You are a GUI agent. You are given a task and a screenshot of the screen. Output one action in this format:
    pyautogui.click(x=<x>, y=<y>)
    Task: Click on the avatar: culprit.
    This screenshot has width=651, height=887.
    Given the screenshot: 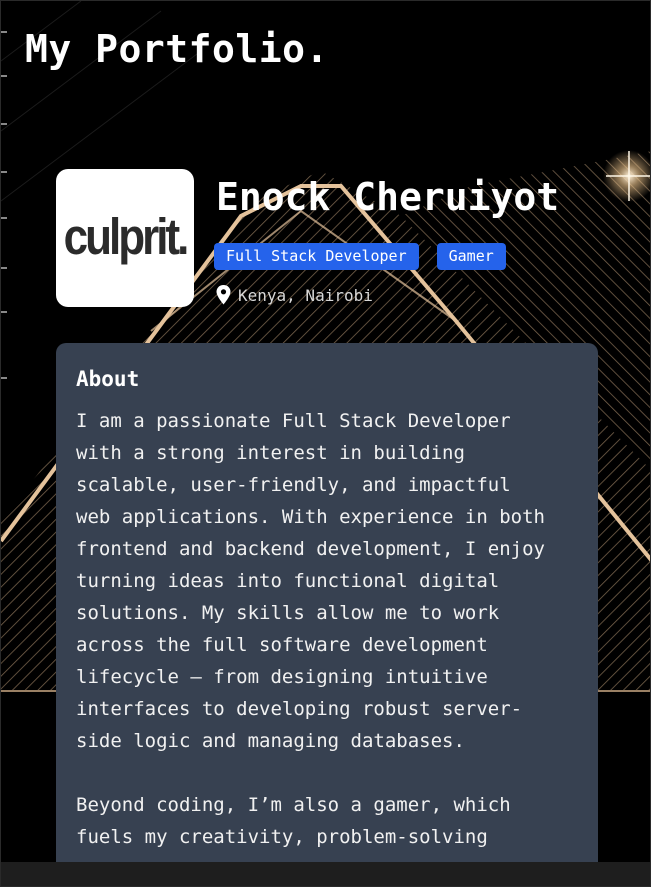 What is the action you would take?
    pyautogui.click(x=125, y=238)
    